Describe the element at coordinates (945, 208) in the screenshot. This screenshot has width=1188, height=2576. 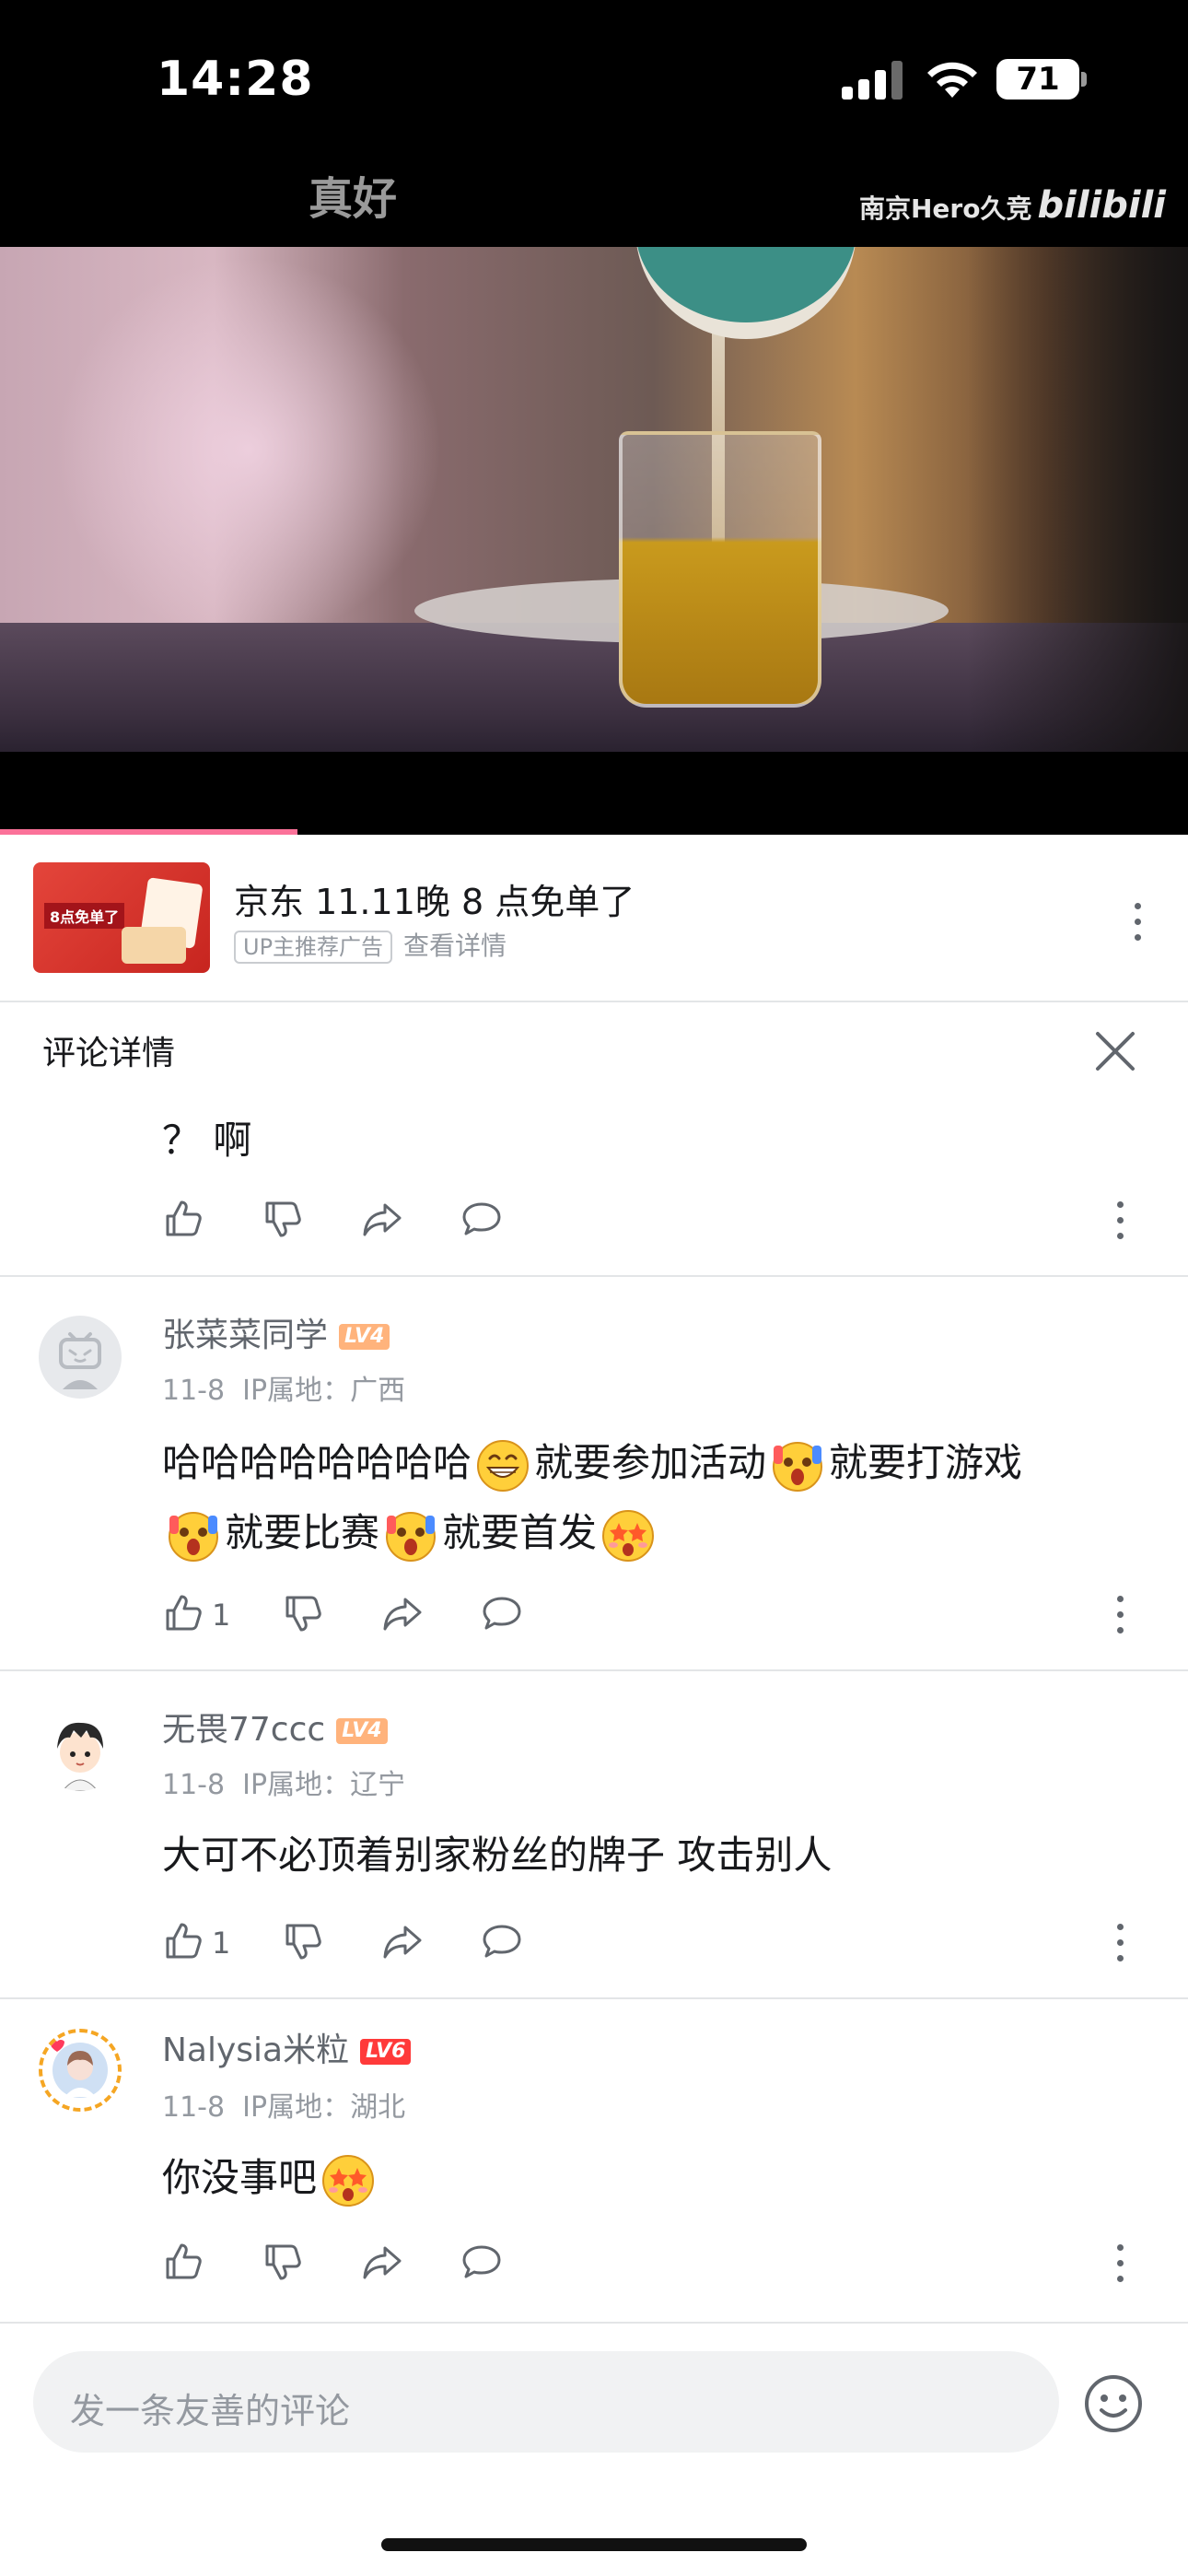
I see `watermark-text: 南京Hero久竞` at that location.